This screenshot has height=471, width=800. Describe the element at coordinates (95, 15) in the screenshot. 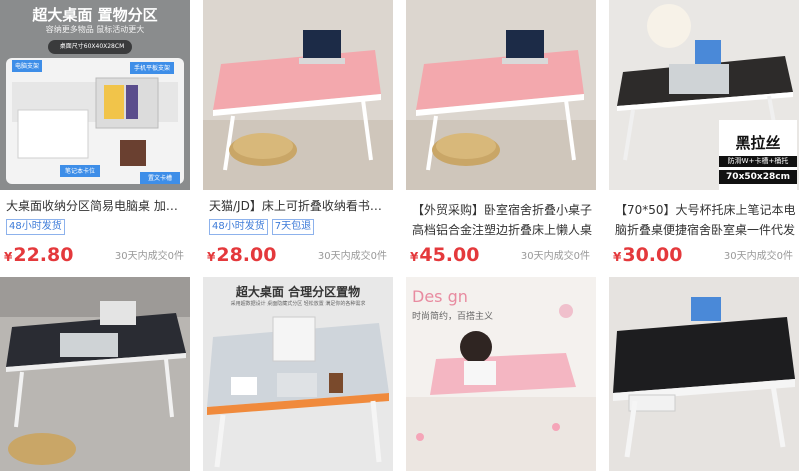

I see `image-headline: 超大桌面 置物分区` at that location.